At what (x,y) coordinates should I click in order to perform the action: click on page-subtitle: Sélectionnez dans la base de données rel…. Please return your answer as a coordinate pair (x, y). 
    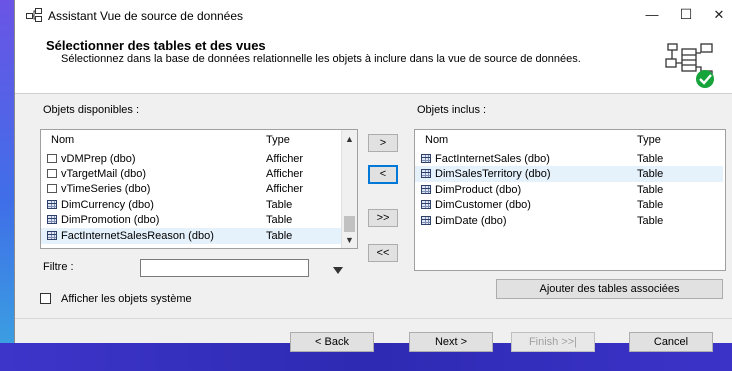
    Looking at the image, I should click on (321, 59).